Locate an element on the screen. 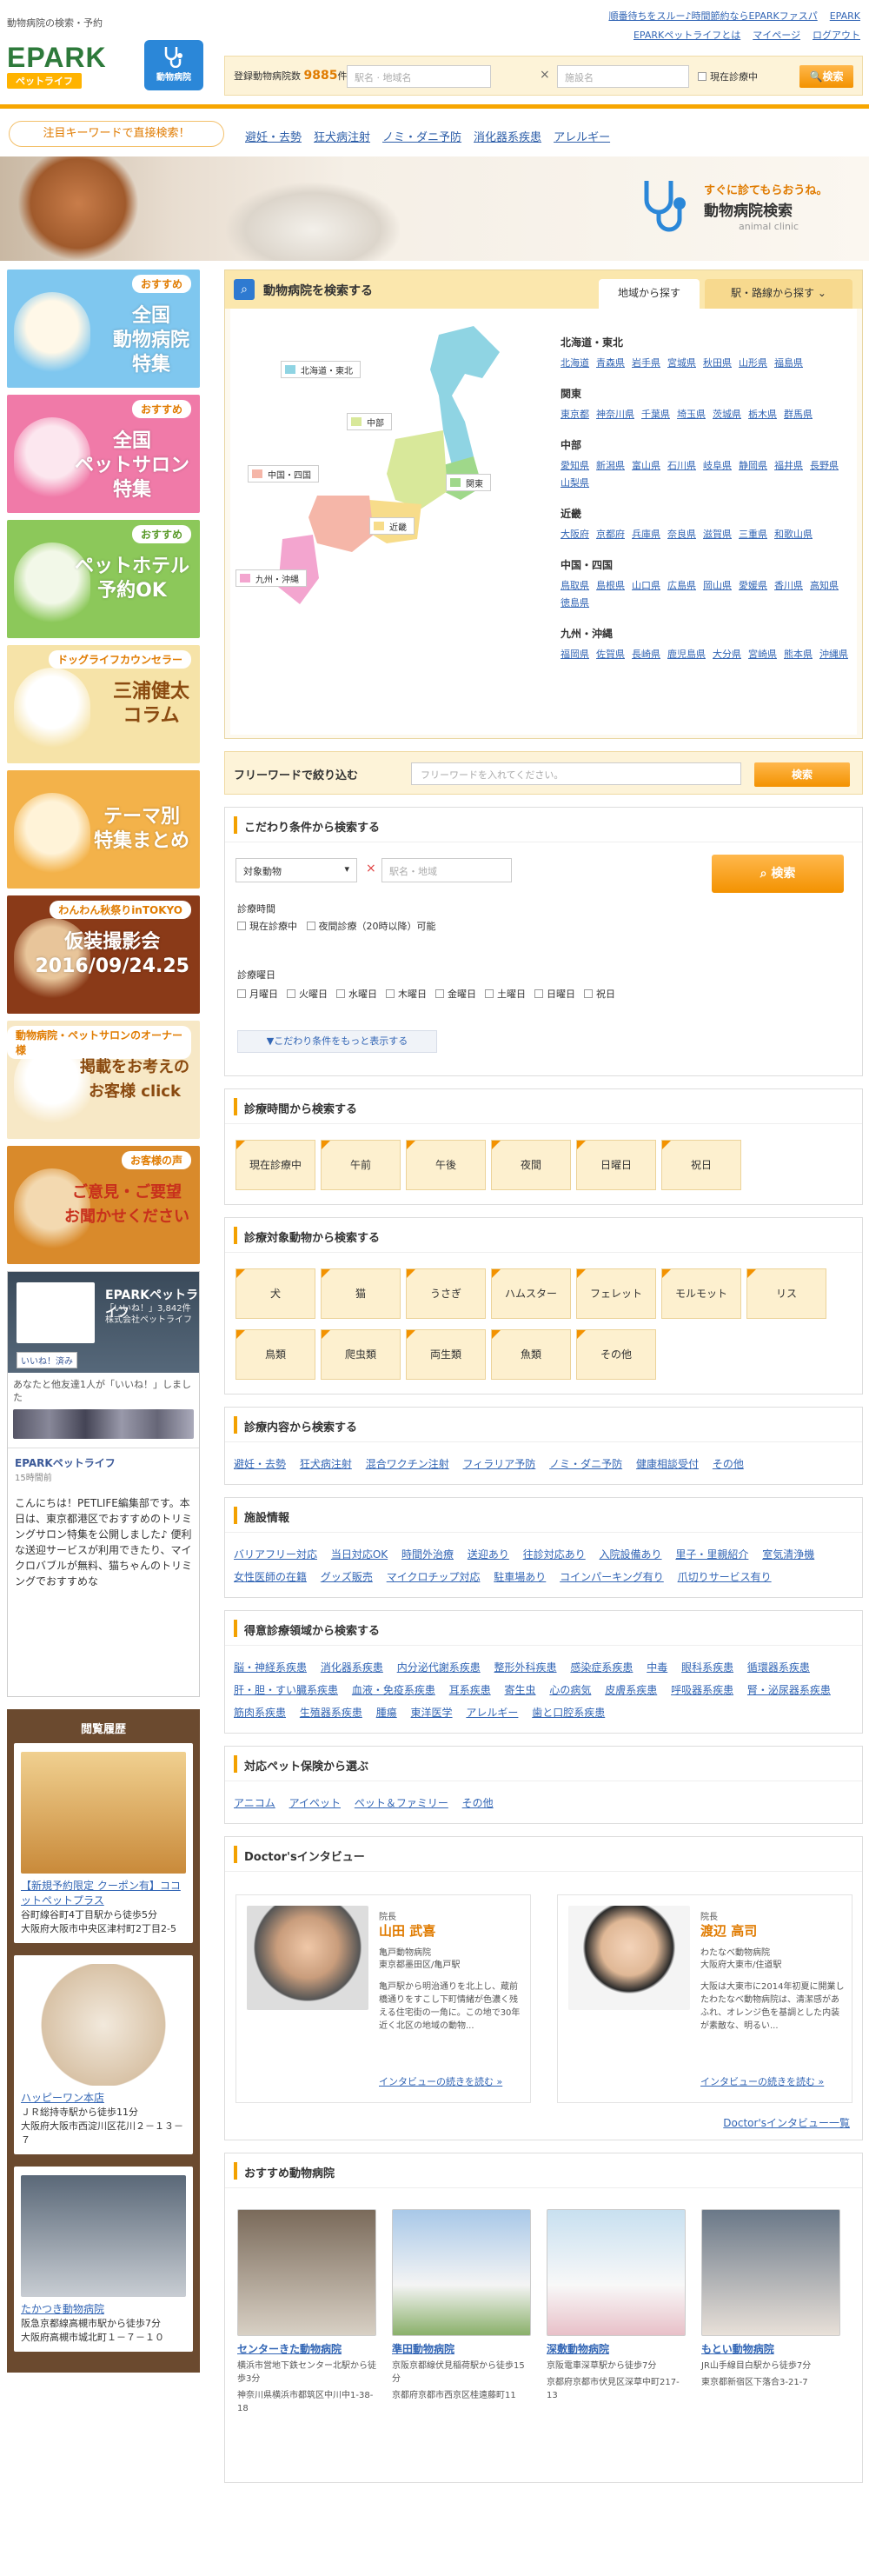 The height and width of the screenshot is (2576, 869). day-option: 月曜日 is located at coordinates (257, 994).